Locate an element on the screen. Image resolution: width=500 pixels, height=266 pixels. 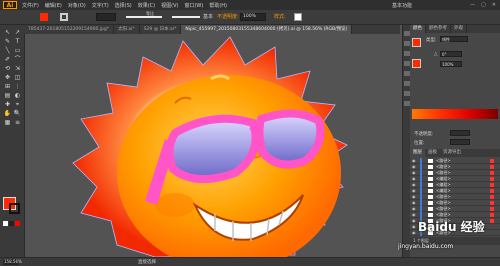
tool-icon: ◐ is located at coordinates (17, 96).